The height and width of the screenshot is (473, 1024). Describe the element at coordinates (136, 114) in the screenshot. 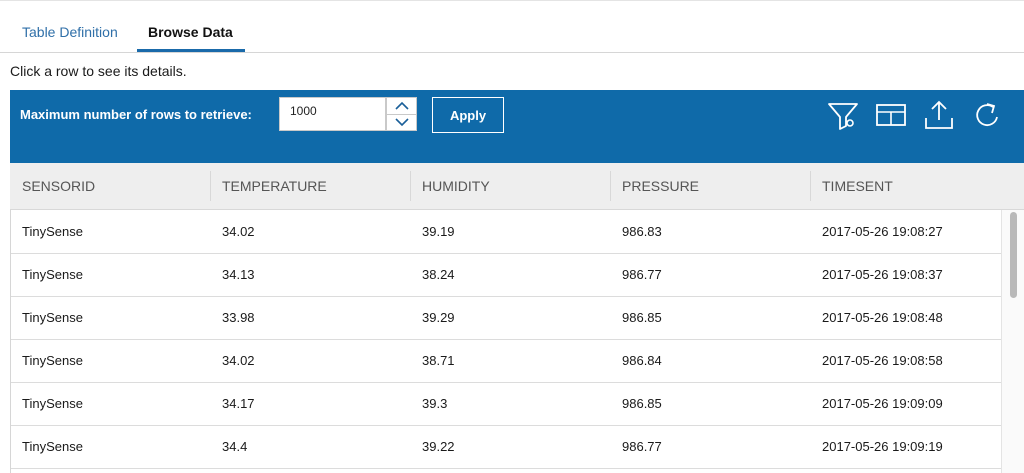

I see `max-rows-label: Maximum number of rows to retrieve:` at that location.